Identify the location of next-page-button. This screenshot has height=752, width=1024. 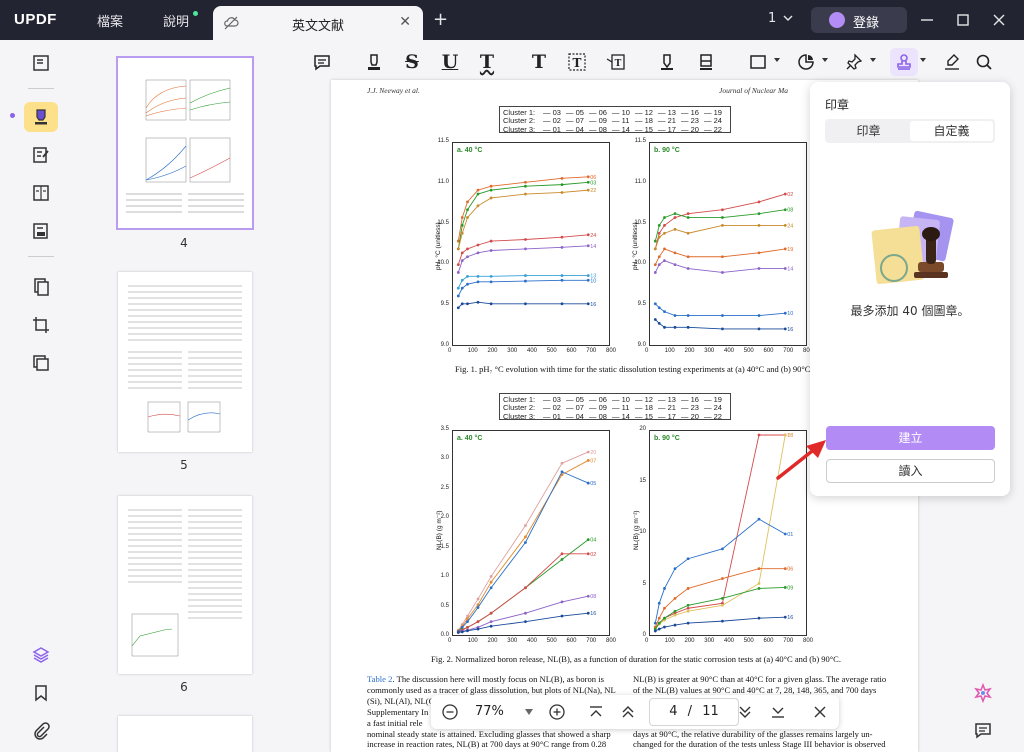
(745, 712).